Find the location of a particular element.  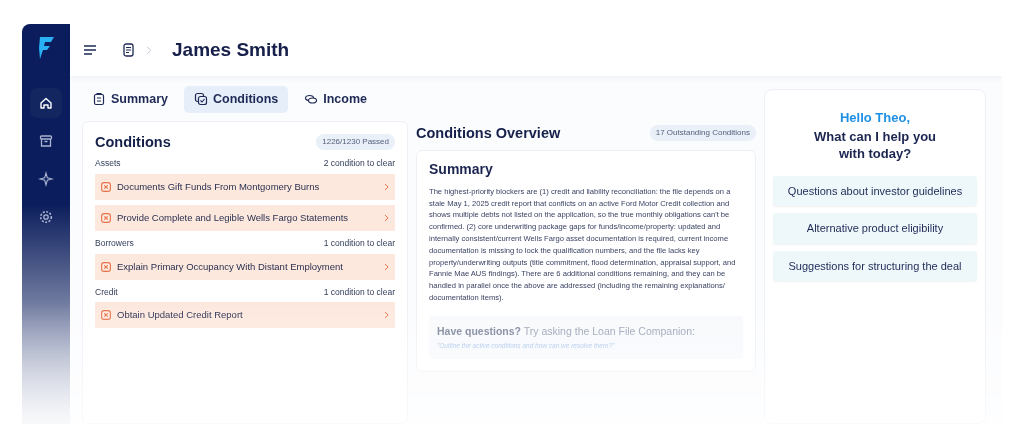

tab: Income is located at coordinates (335, 99).